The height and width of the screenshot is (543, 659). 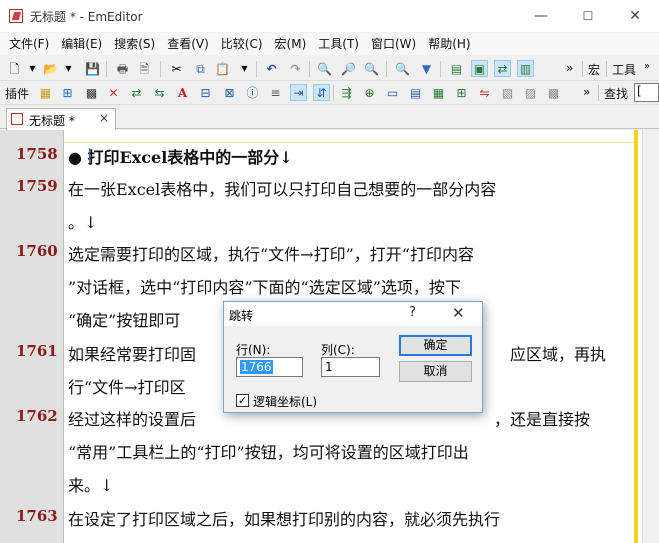 What do you see at coordinates (264, 286) in the screenshot?
I see `text-row: ”对话框，选中“打印内容”下面的“选定区域”选项，按下` at bounding box center [264, 286].